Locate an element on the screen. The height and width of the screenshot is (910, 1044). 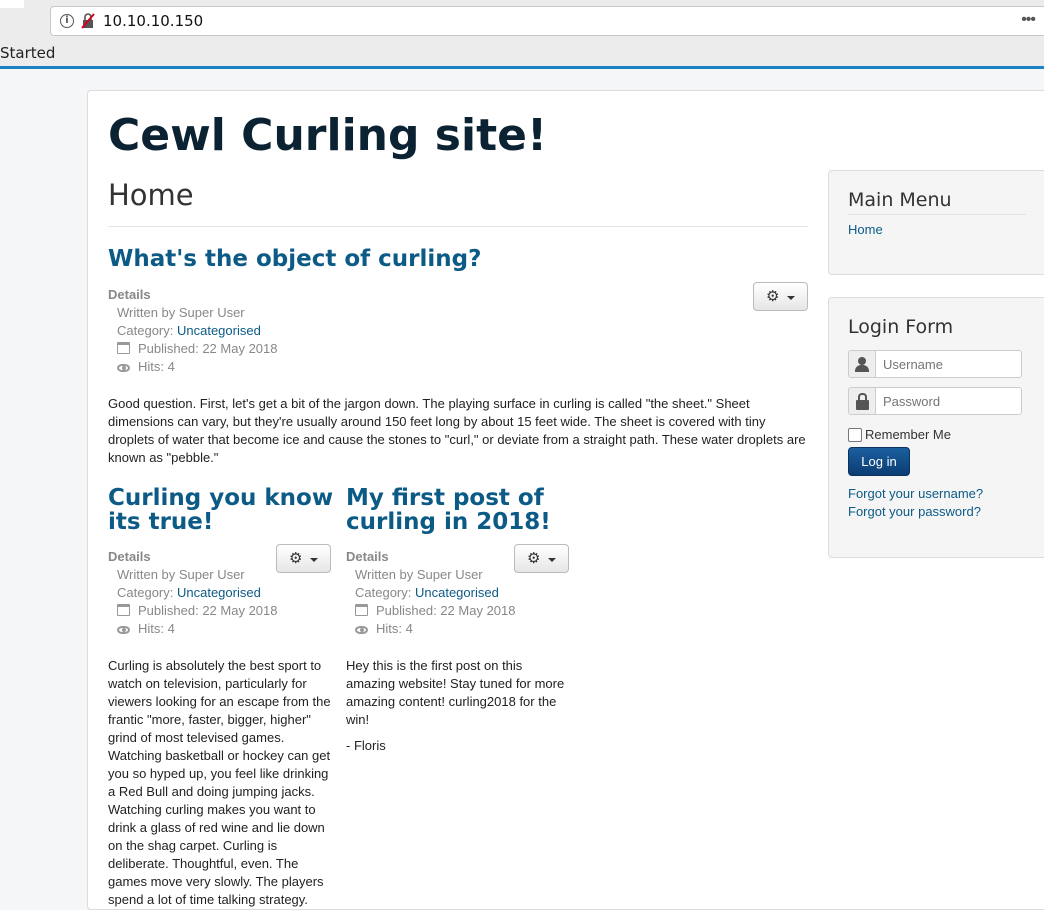
info-icon: i is located at coordinates (67, 21).